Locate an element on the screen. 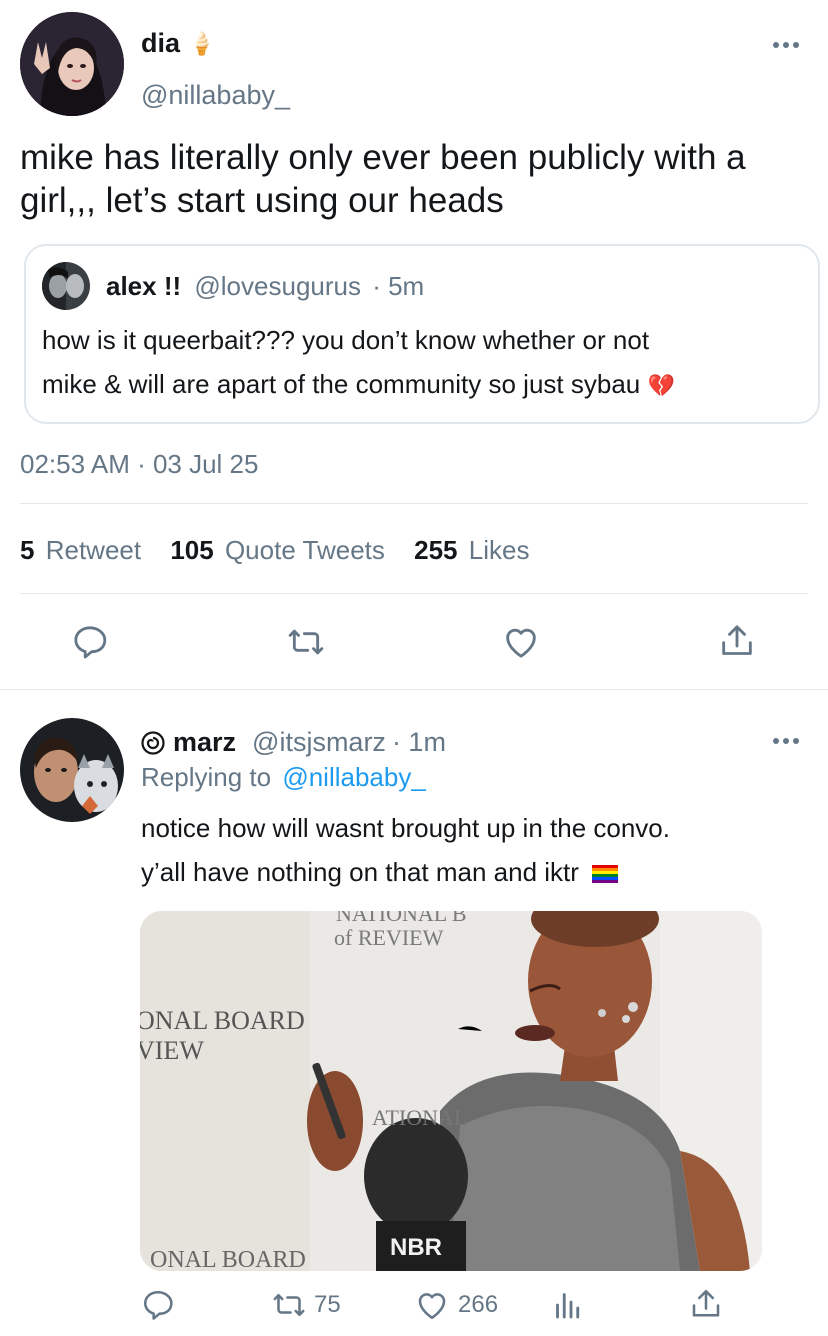 Image resolution: width=828 pixels, height=1336 pixels. reply-author-row: marz @itsjsmarz · 1m is located at coordinates (293, 742).